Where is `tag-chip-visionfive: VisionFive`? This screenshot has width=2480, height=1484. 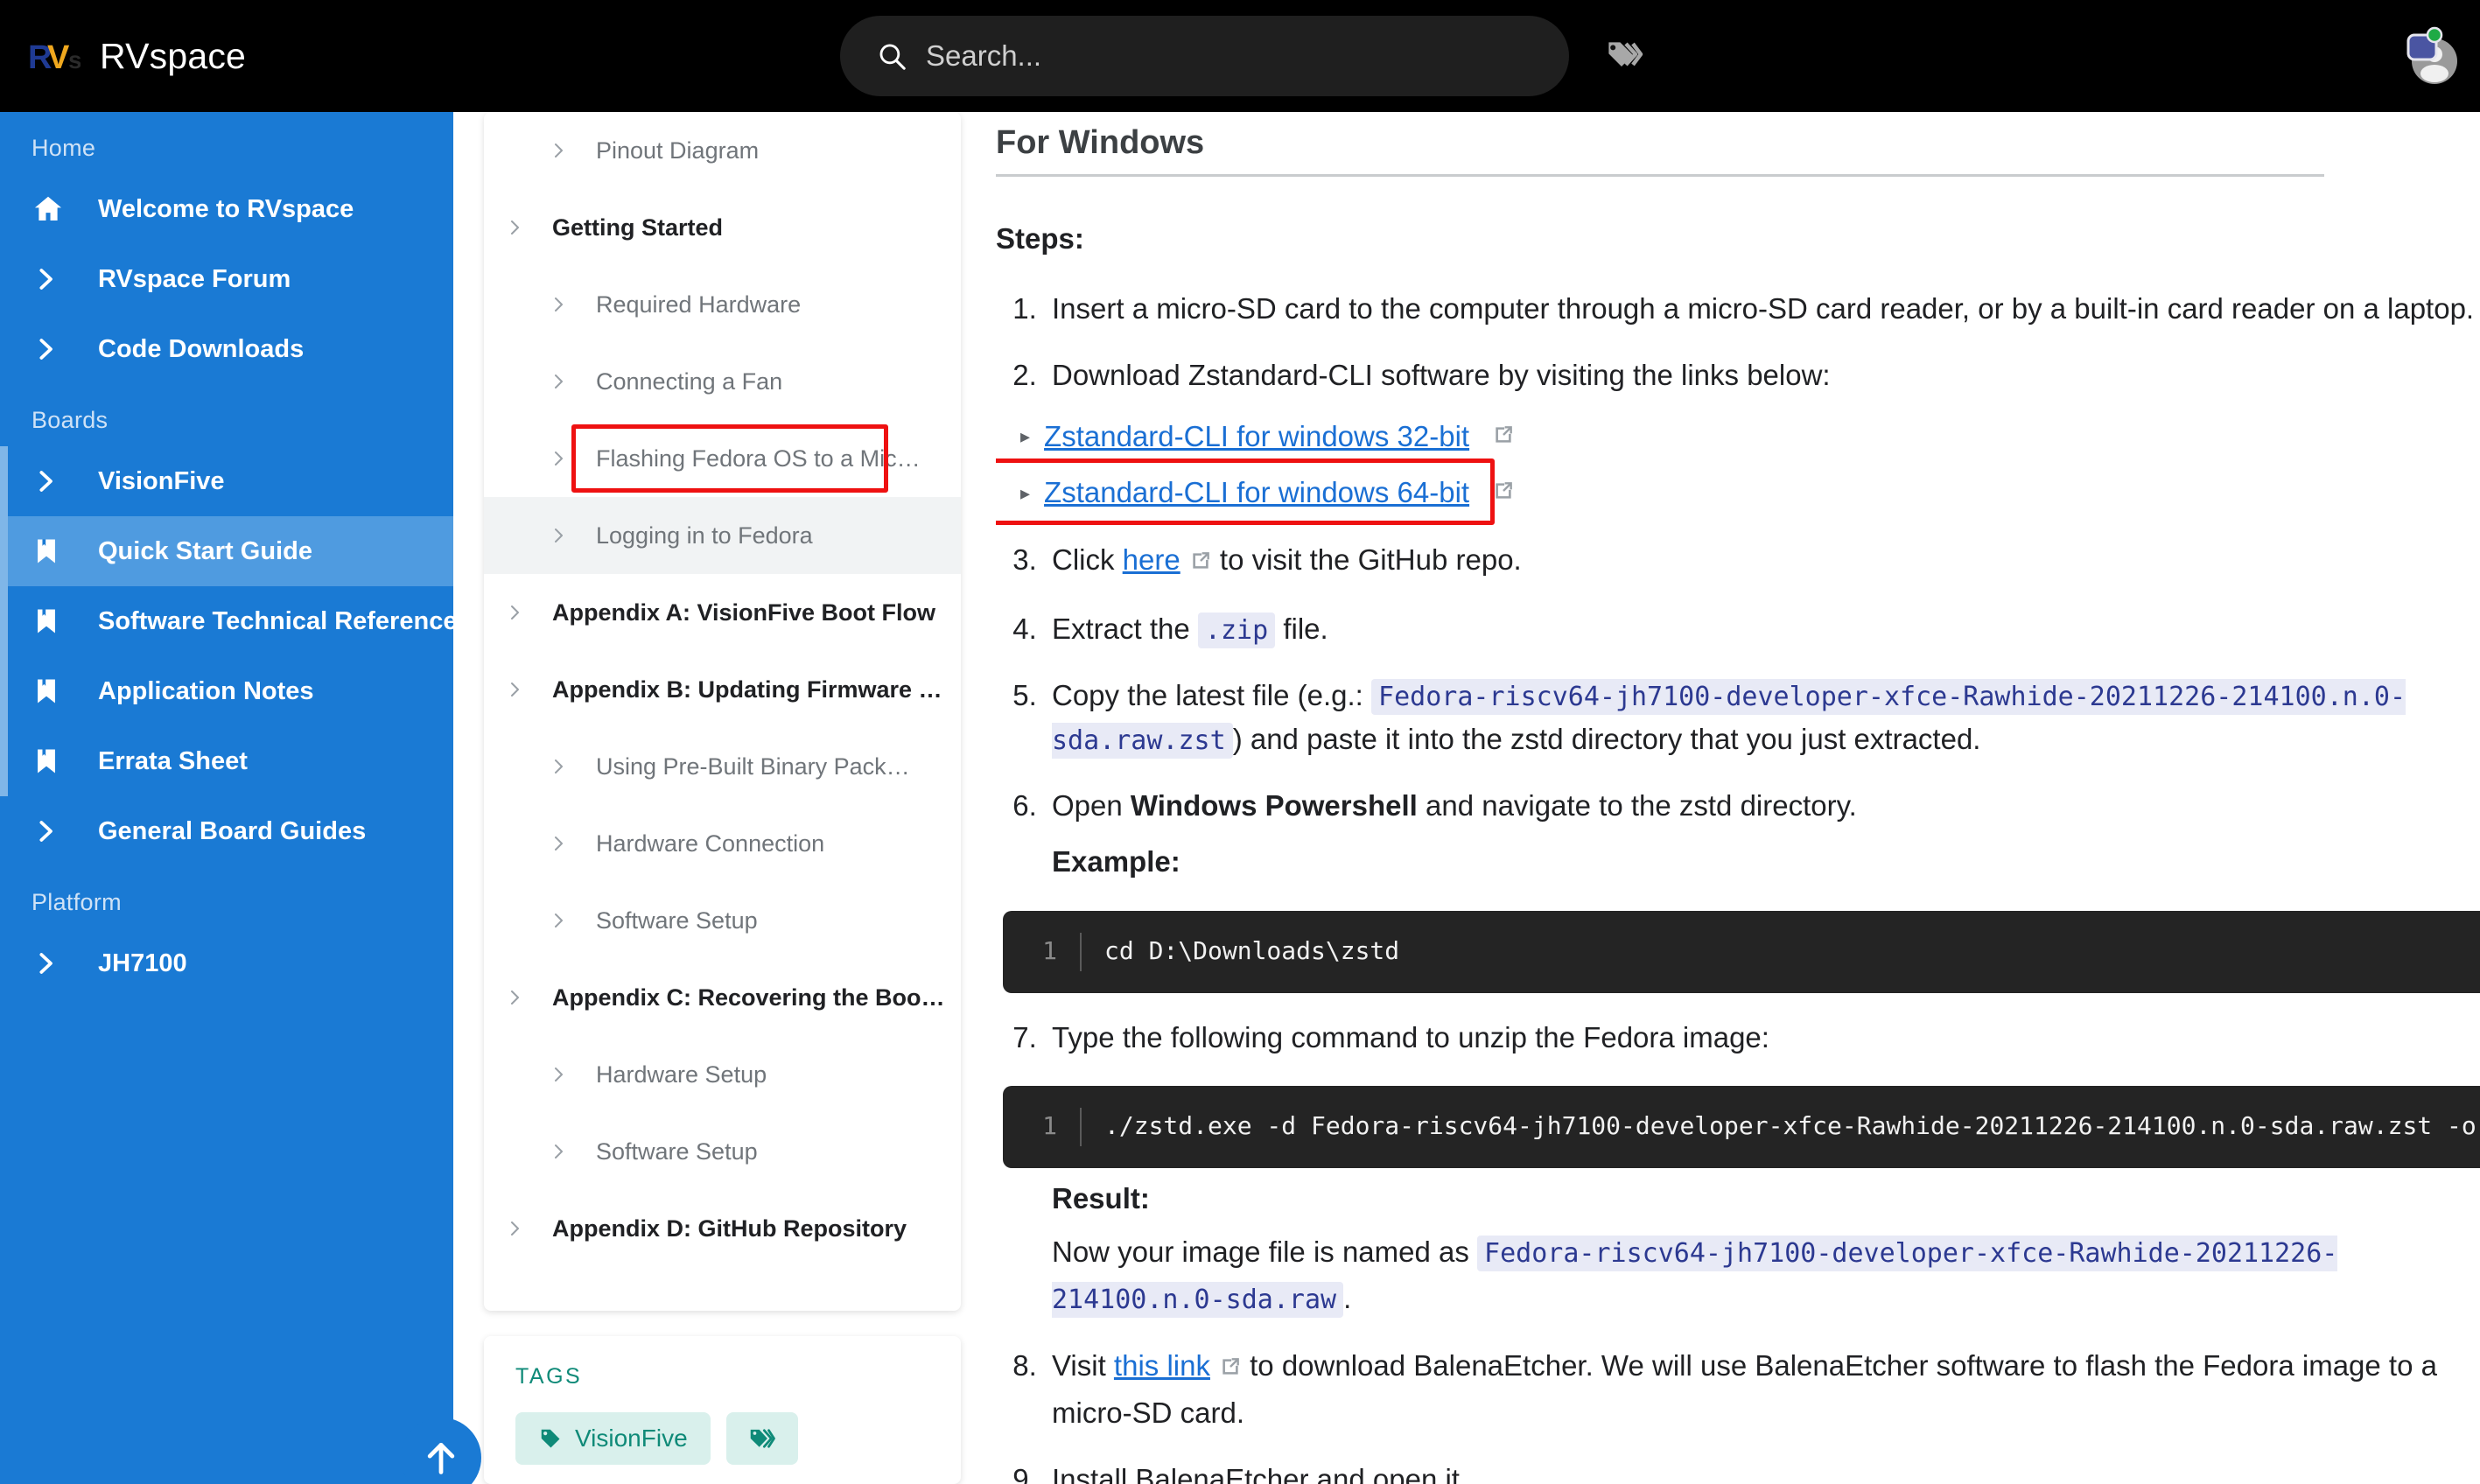
tag-chip-visionfive: VisionFive is located at coordinates (613, 1438).